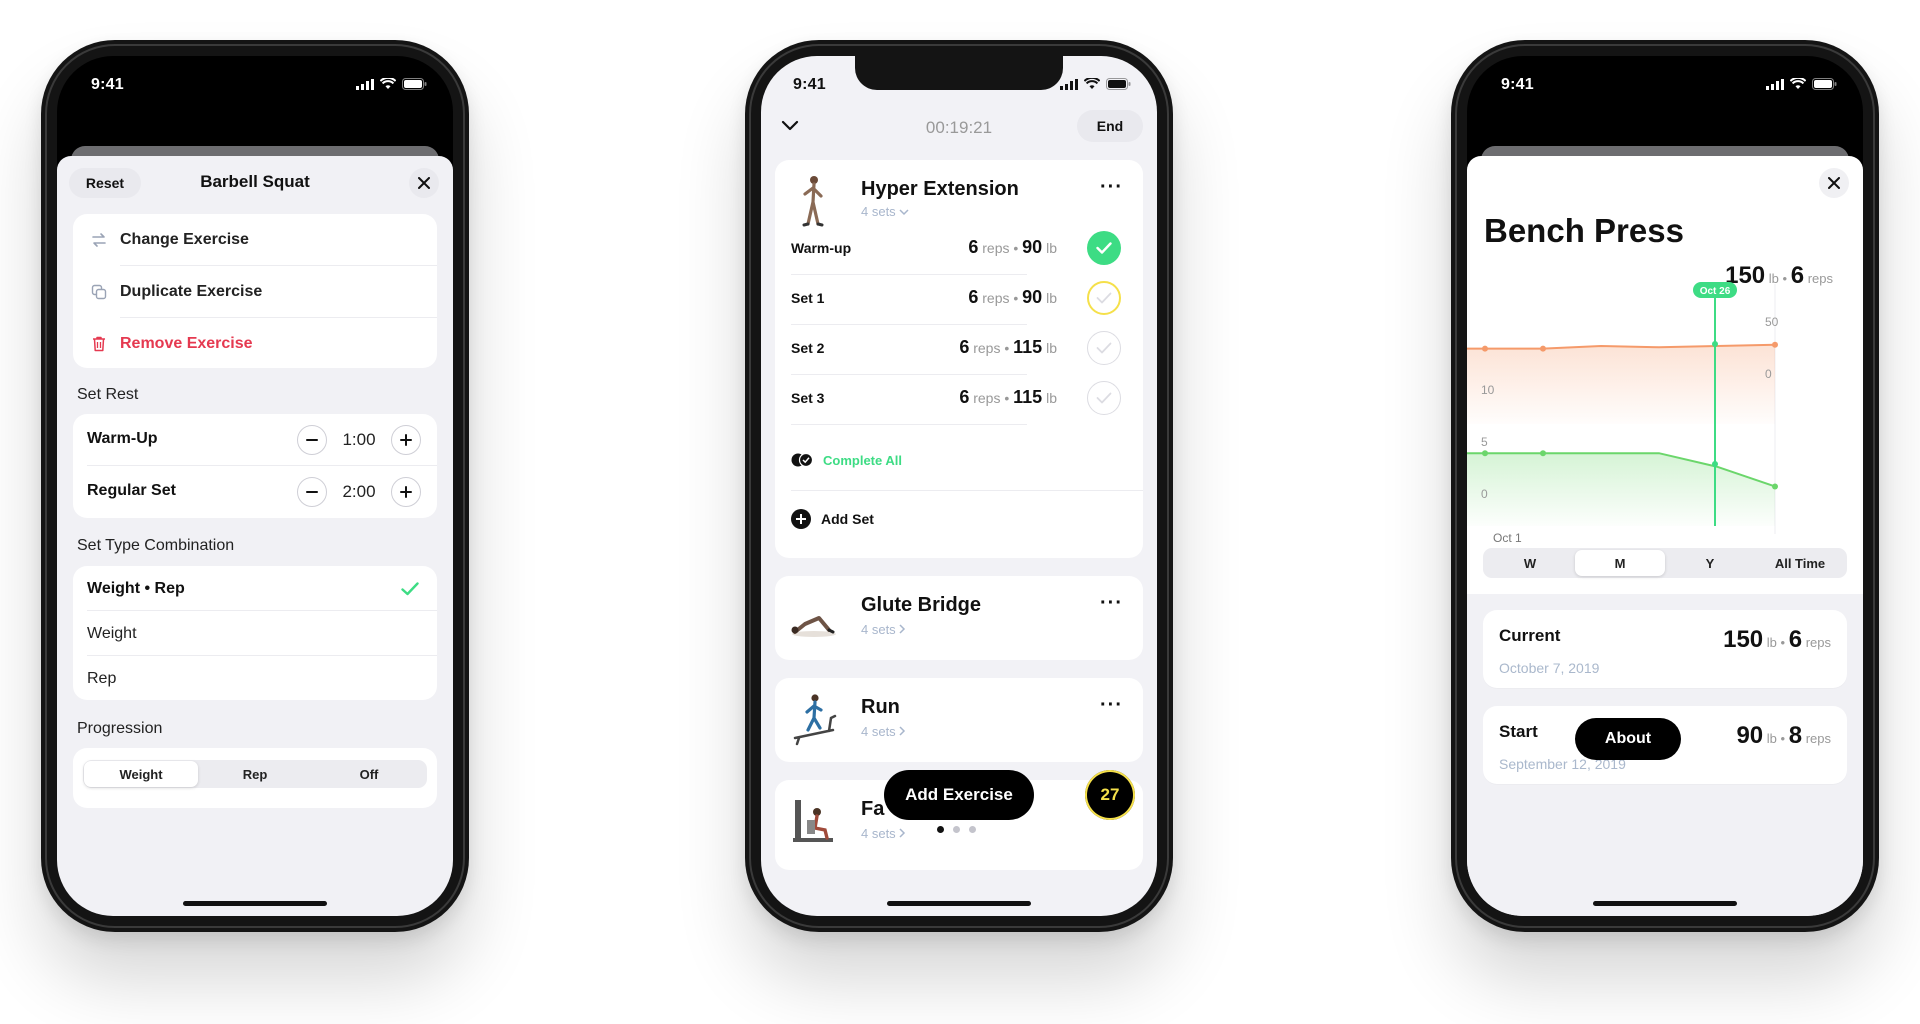  I want to click on date-marker-label: Oct 26, so click(1715, 291).